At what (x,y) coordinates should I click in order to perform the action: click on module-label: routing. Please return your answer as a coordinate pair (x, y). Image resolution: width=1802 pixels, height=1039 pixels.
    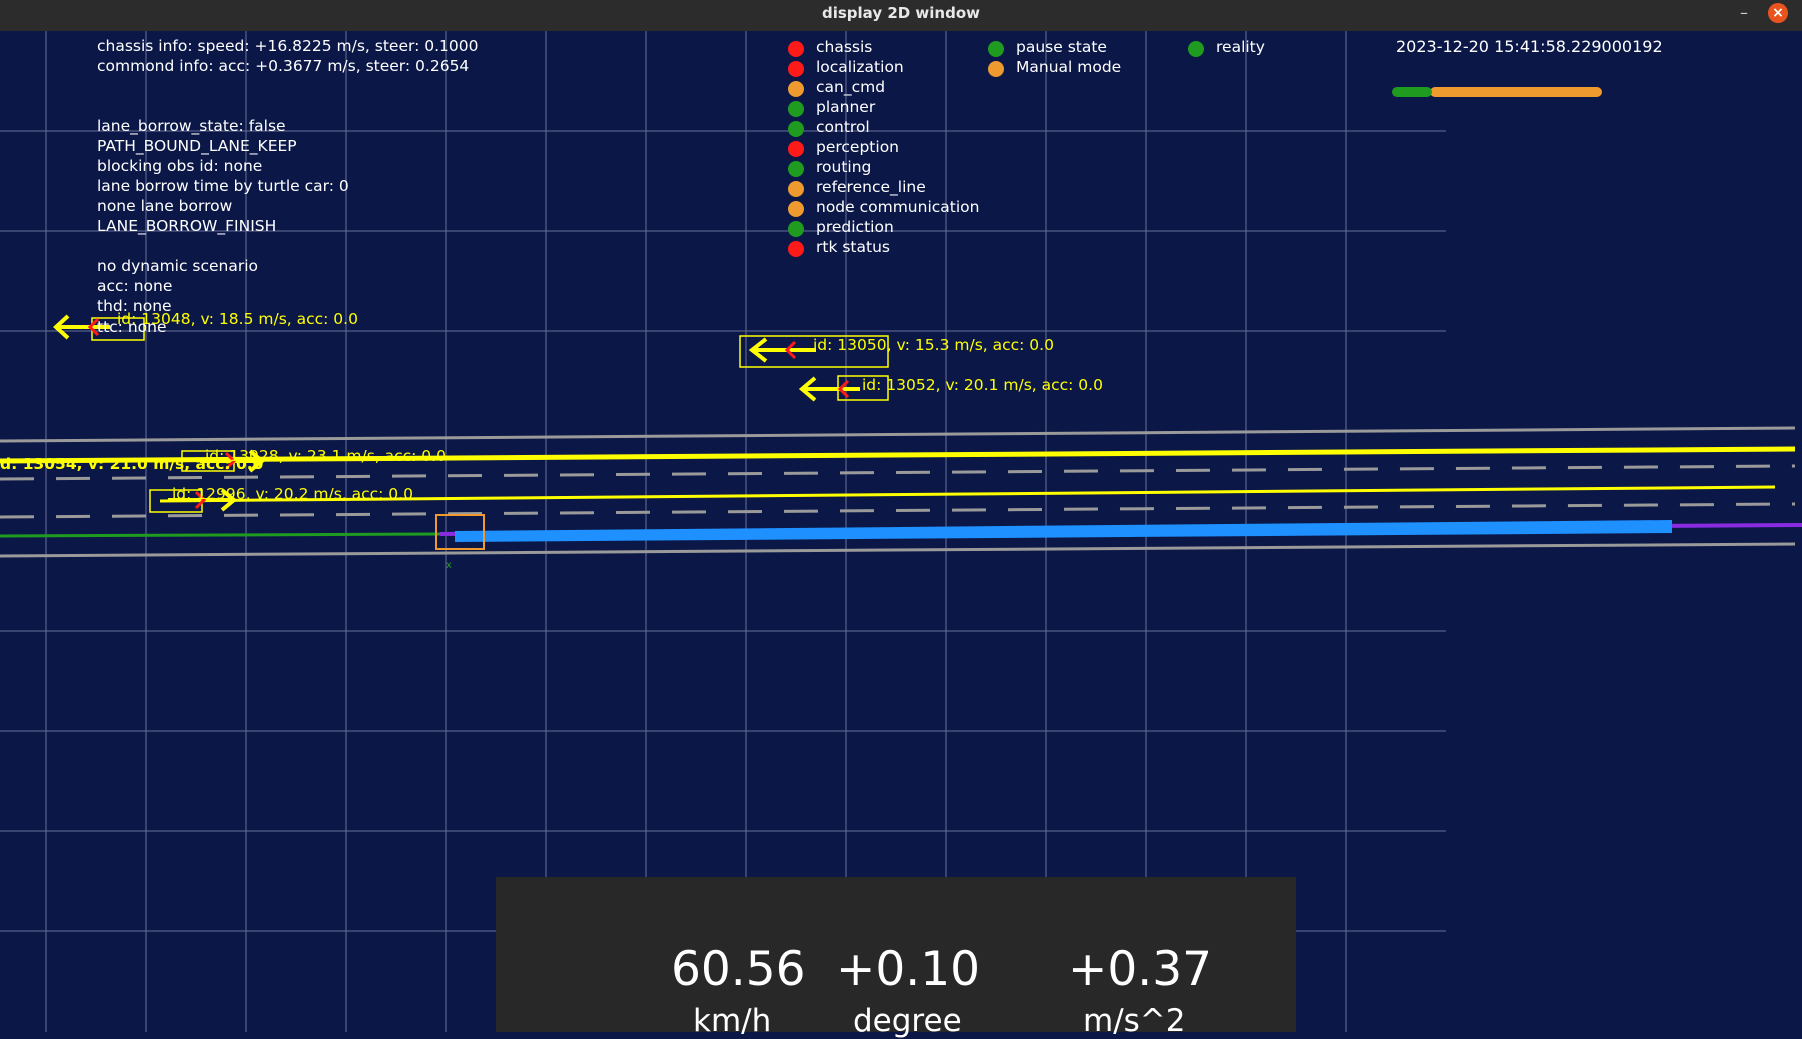
    Looking at the image, I should click on (844, 167).